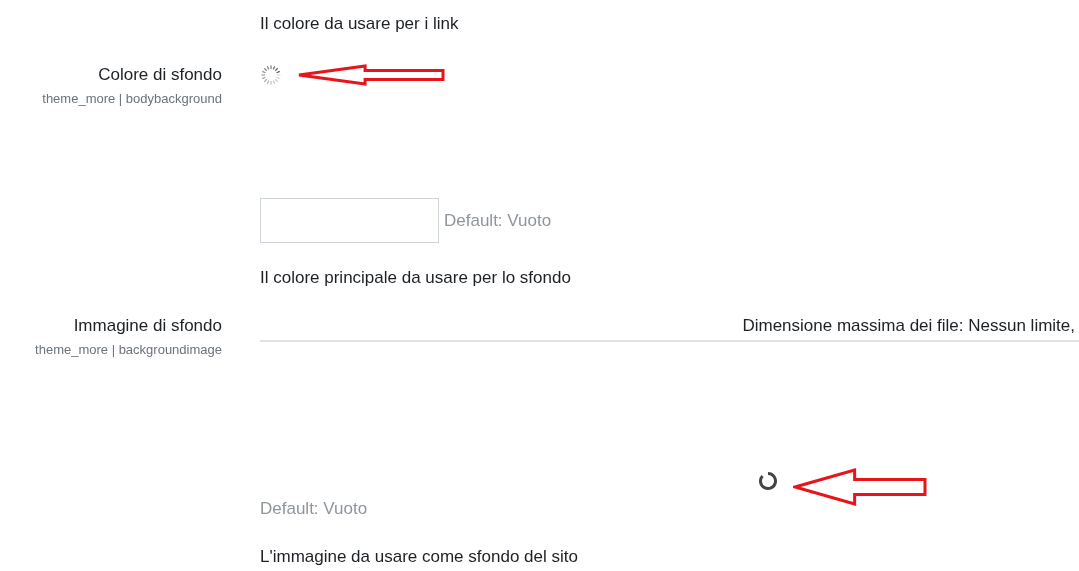 The height and width of the screenshot is (571, 1079). What do you see at coordinates (160, 75) in the screenshot?
I see `setting-label: Colore di sfondo` at bounding box center [160, 75].